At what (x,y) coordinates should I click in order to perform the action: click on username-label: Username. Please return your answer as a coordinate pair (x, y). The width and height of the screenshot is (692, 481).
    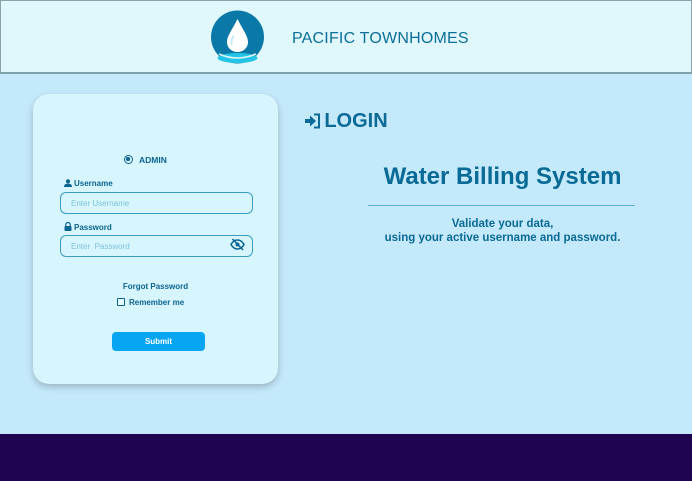
    Looking at the image, I should click on (88, 183).